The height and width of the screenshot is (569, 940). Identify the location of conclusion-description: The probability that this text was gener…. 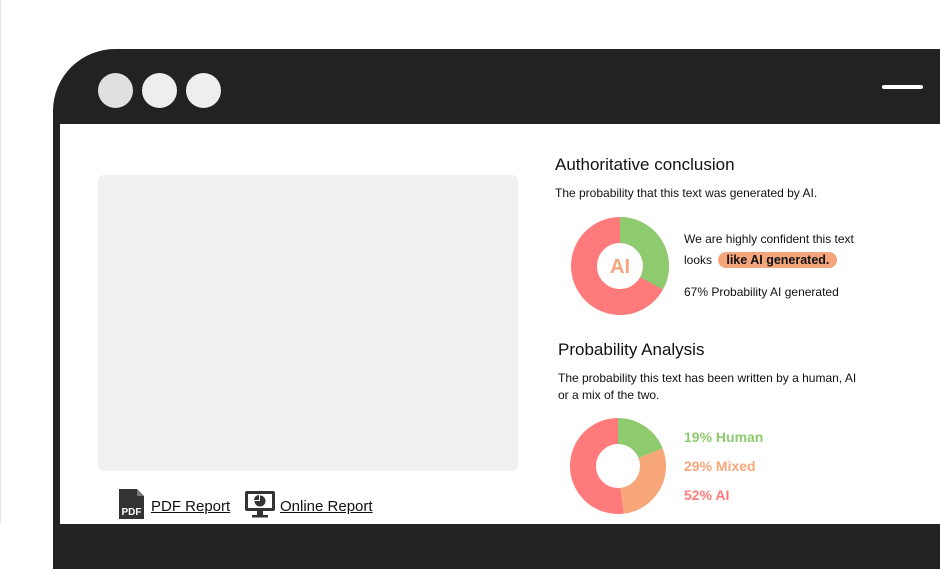
(686, 193).